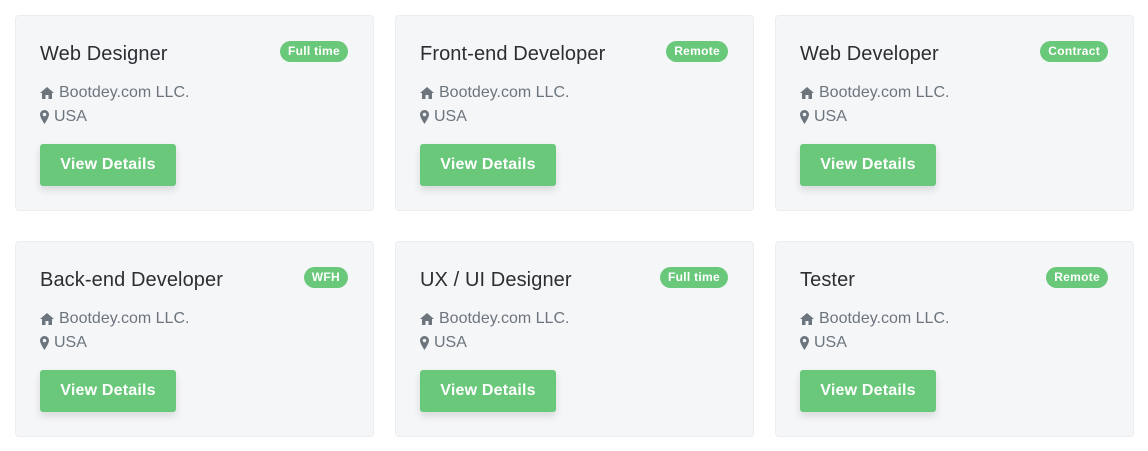 Image resolution: width=1148 pixels, height=451 pixels. What do you see at coordinates (325, 277) in the screenshot?
I see `job-type-badge: WFH` at bounding box center [325, 277].